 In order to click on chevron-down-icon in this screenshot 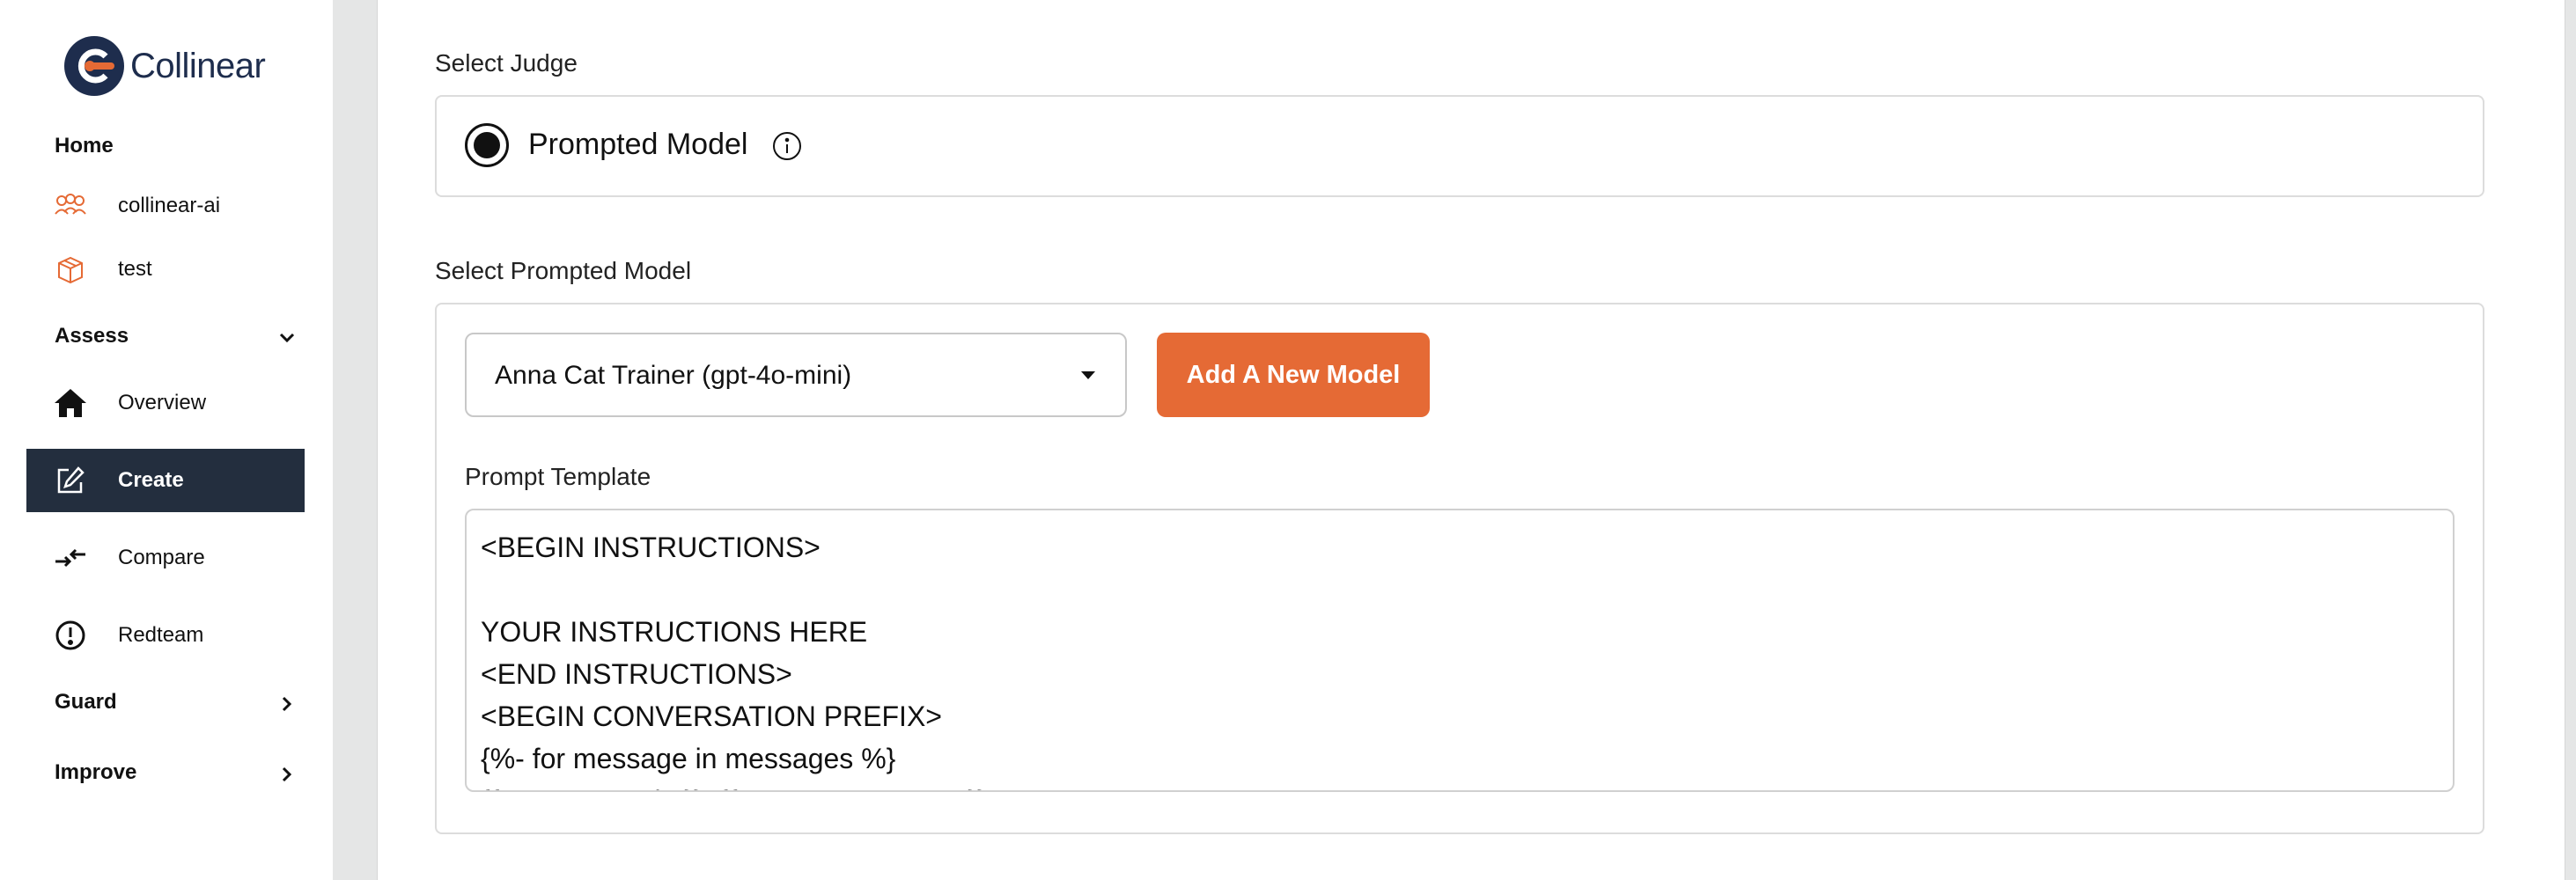, I will do `click(287, 338)`.